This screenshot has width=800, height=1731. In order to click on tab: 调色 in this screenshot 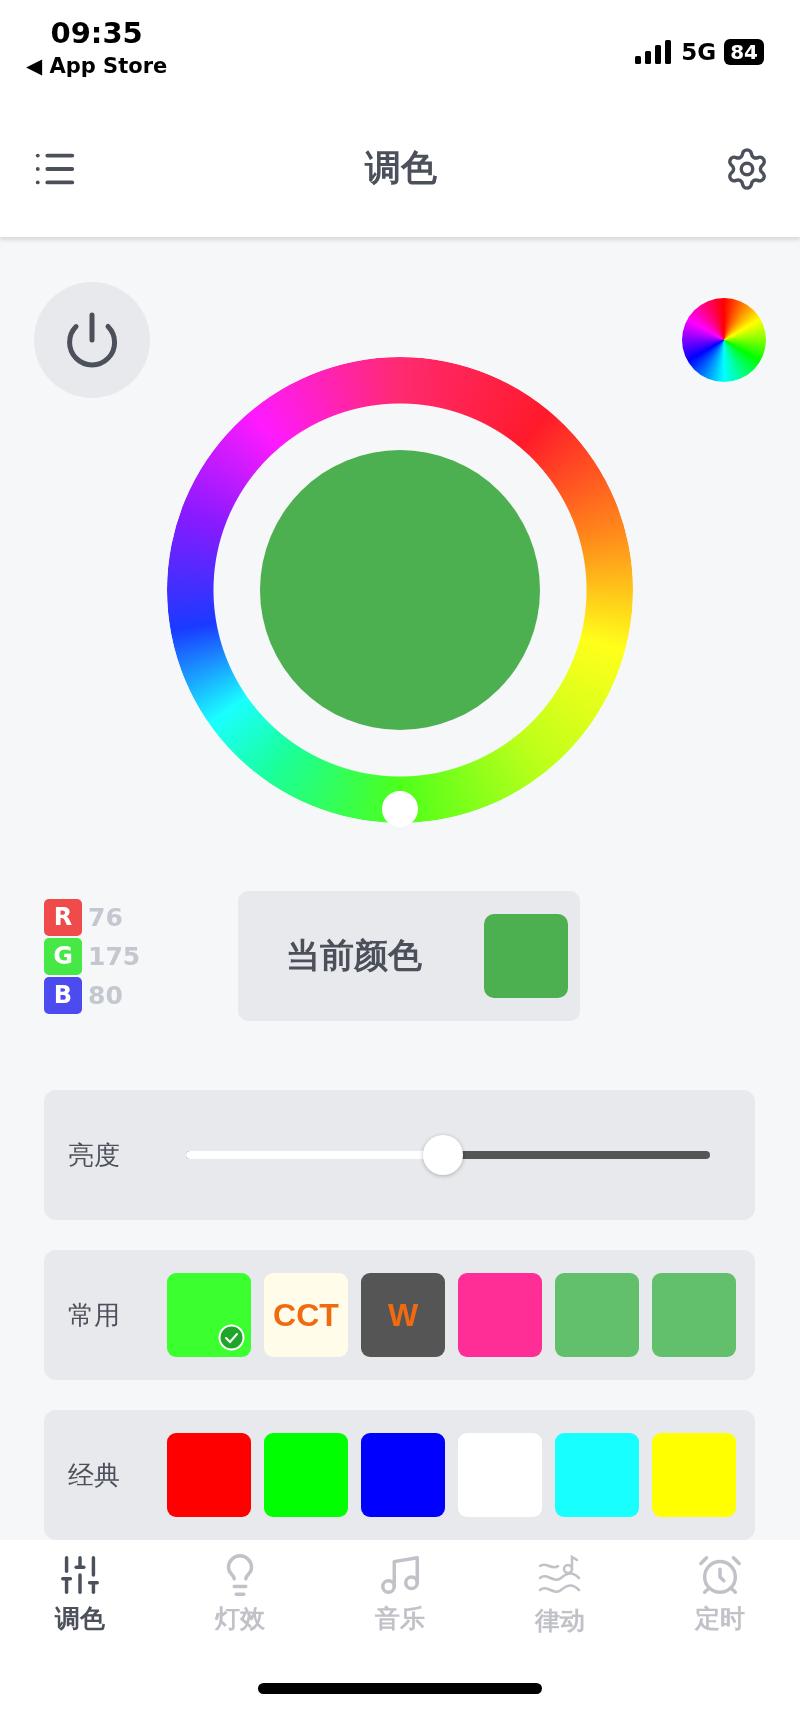, I will do `click(80, 1594)`.